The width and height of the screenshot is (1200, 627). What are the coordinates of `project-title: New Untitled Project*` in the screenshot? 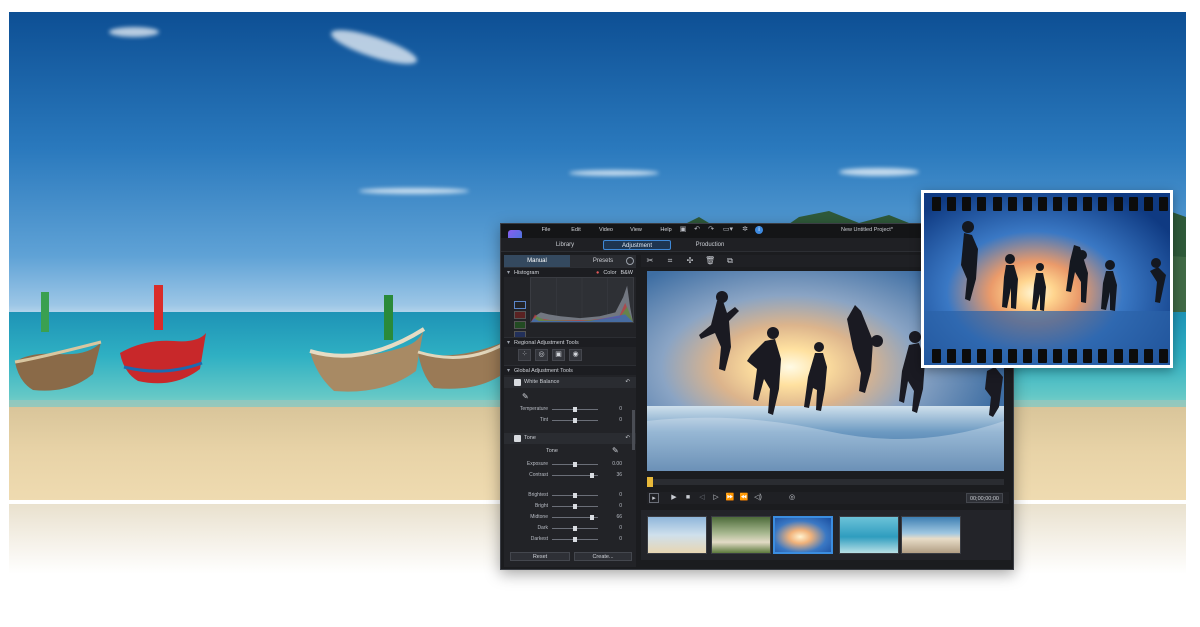 It's located at (867, 230).